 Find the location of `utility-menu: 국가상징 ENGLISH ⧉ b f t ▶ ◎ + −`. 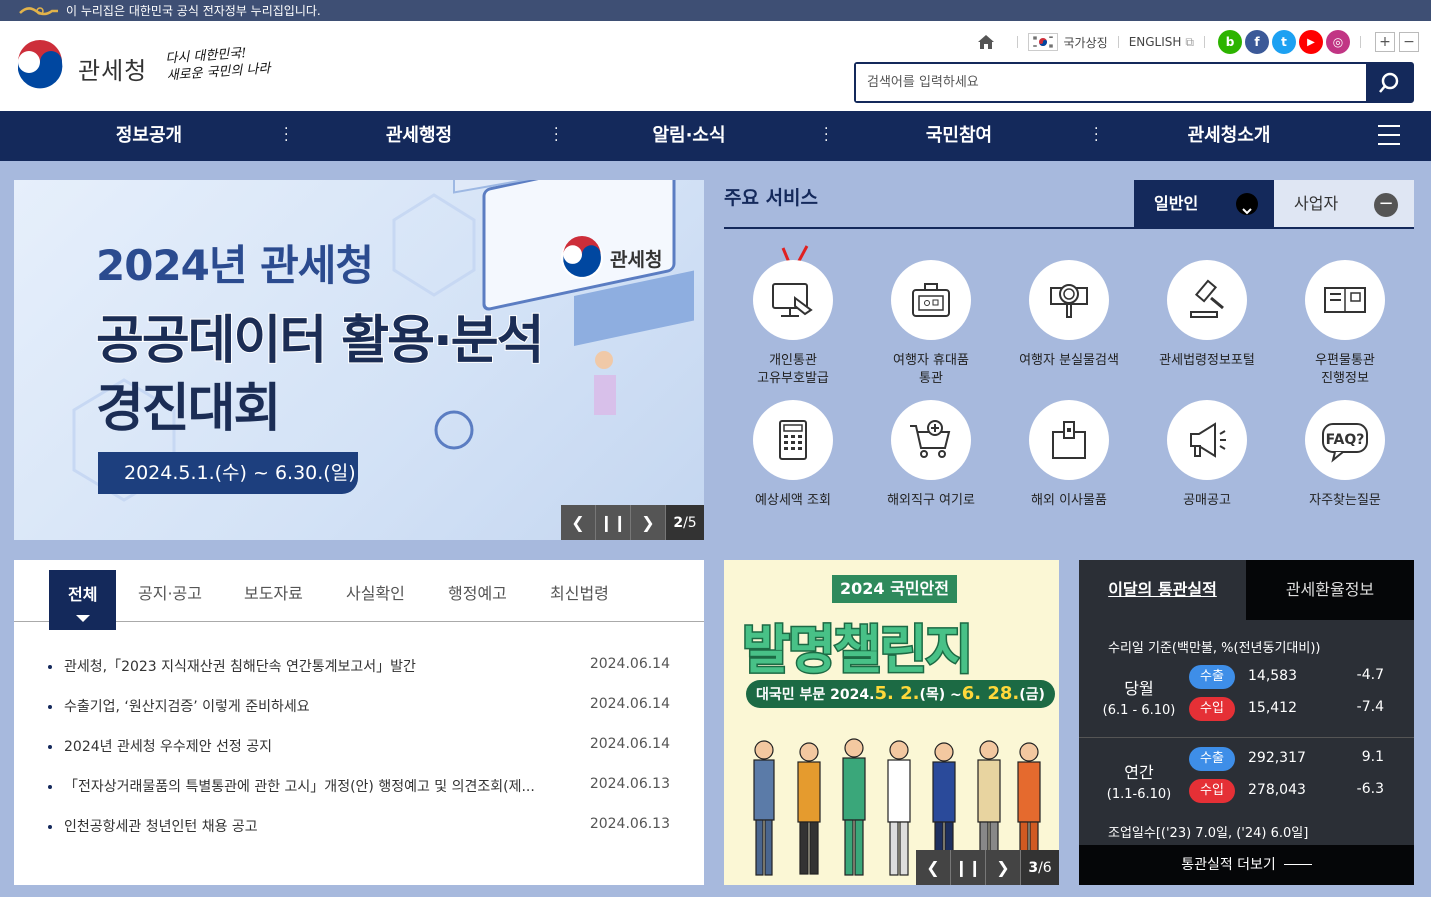

utility-menu: 국가상징 ENGLISH ⧉ b f t ▶ ◎ + − is located at coordinates (1198, 42).